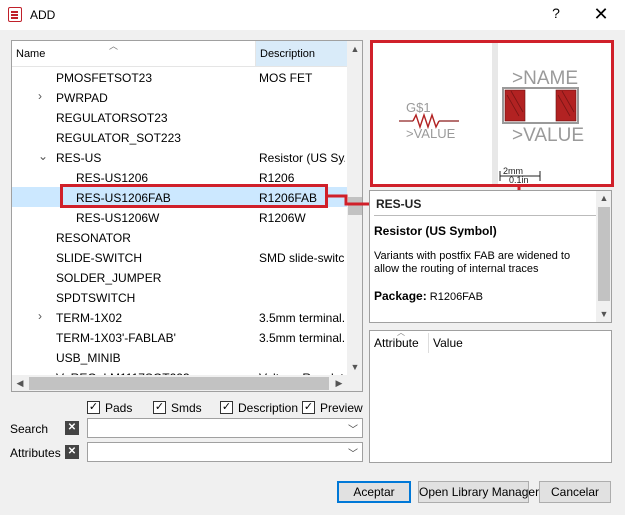 The image size is (625, 515). What do you see at coordinates (456, 297) in the screenshot?
I see `package-value: R1206FAB` at bounding box center [456, 297].